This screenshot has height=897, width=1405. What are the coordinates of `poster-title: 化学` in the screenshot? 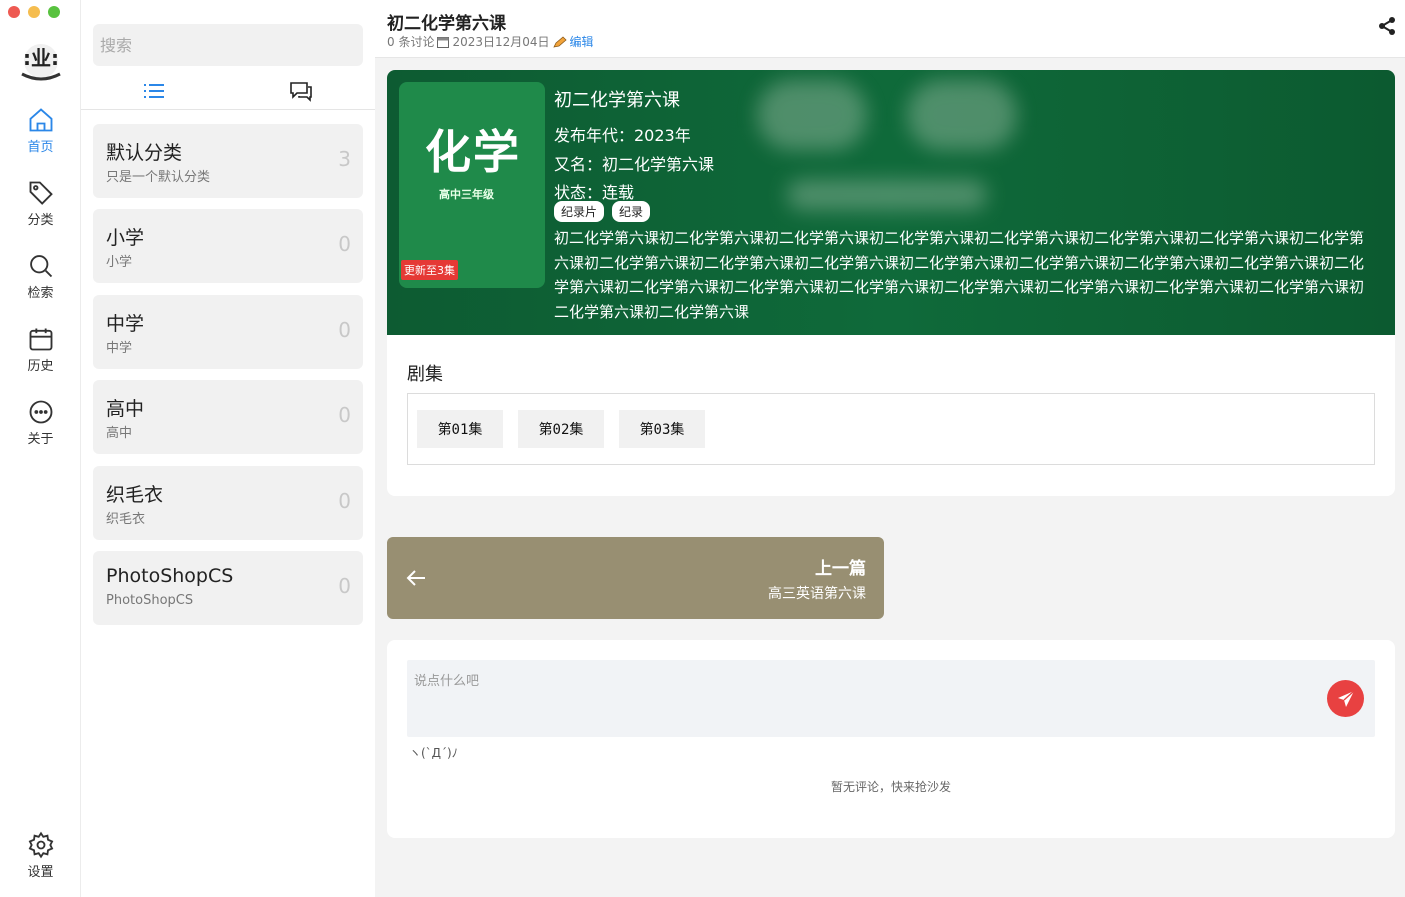 It's located at (473, 152).